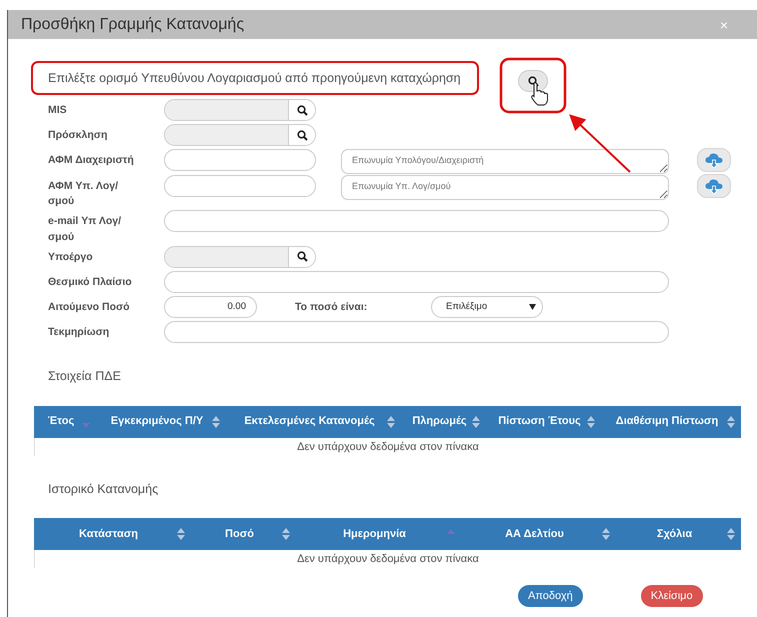  I want to click on column-header: Πληρωμές, so click(443, 422).